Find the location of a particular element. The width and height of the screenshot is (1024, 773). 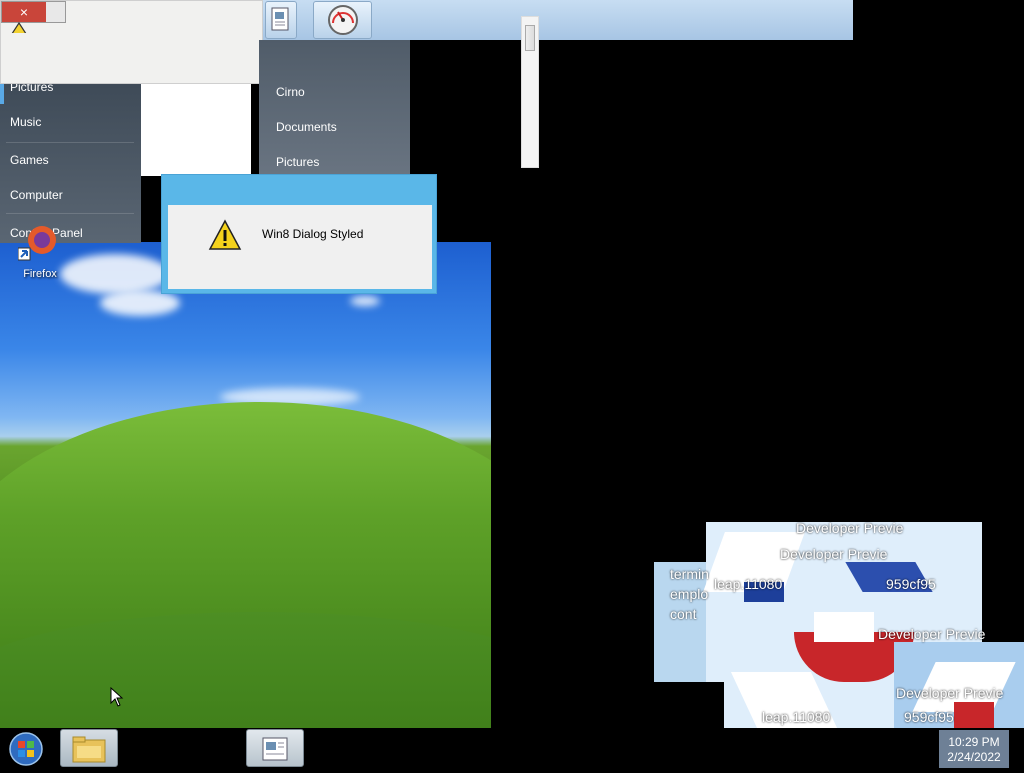

firefox-label: Firefox is located at coordinates (40, 274).